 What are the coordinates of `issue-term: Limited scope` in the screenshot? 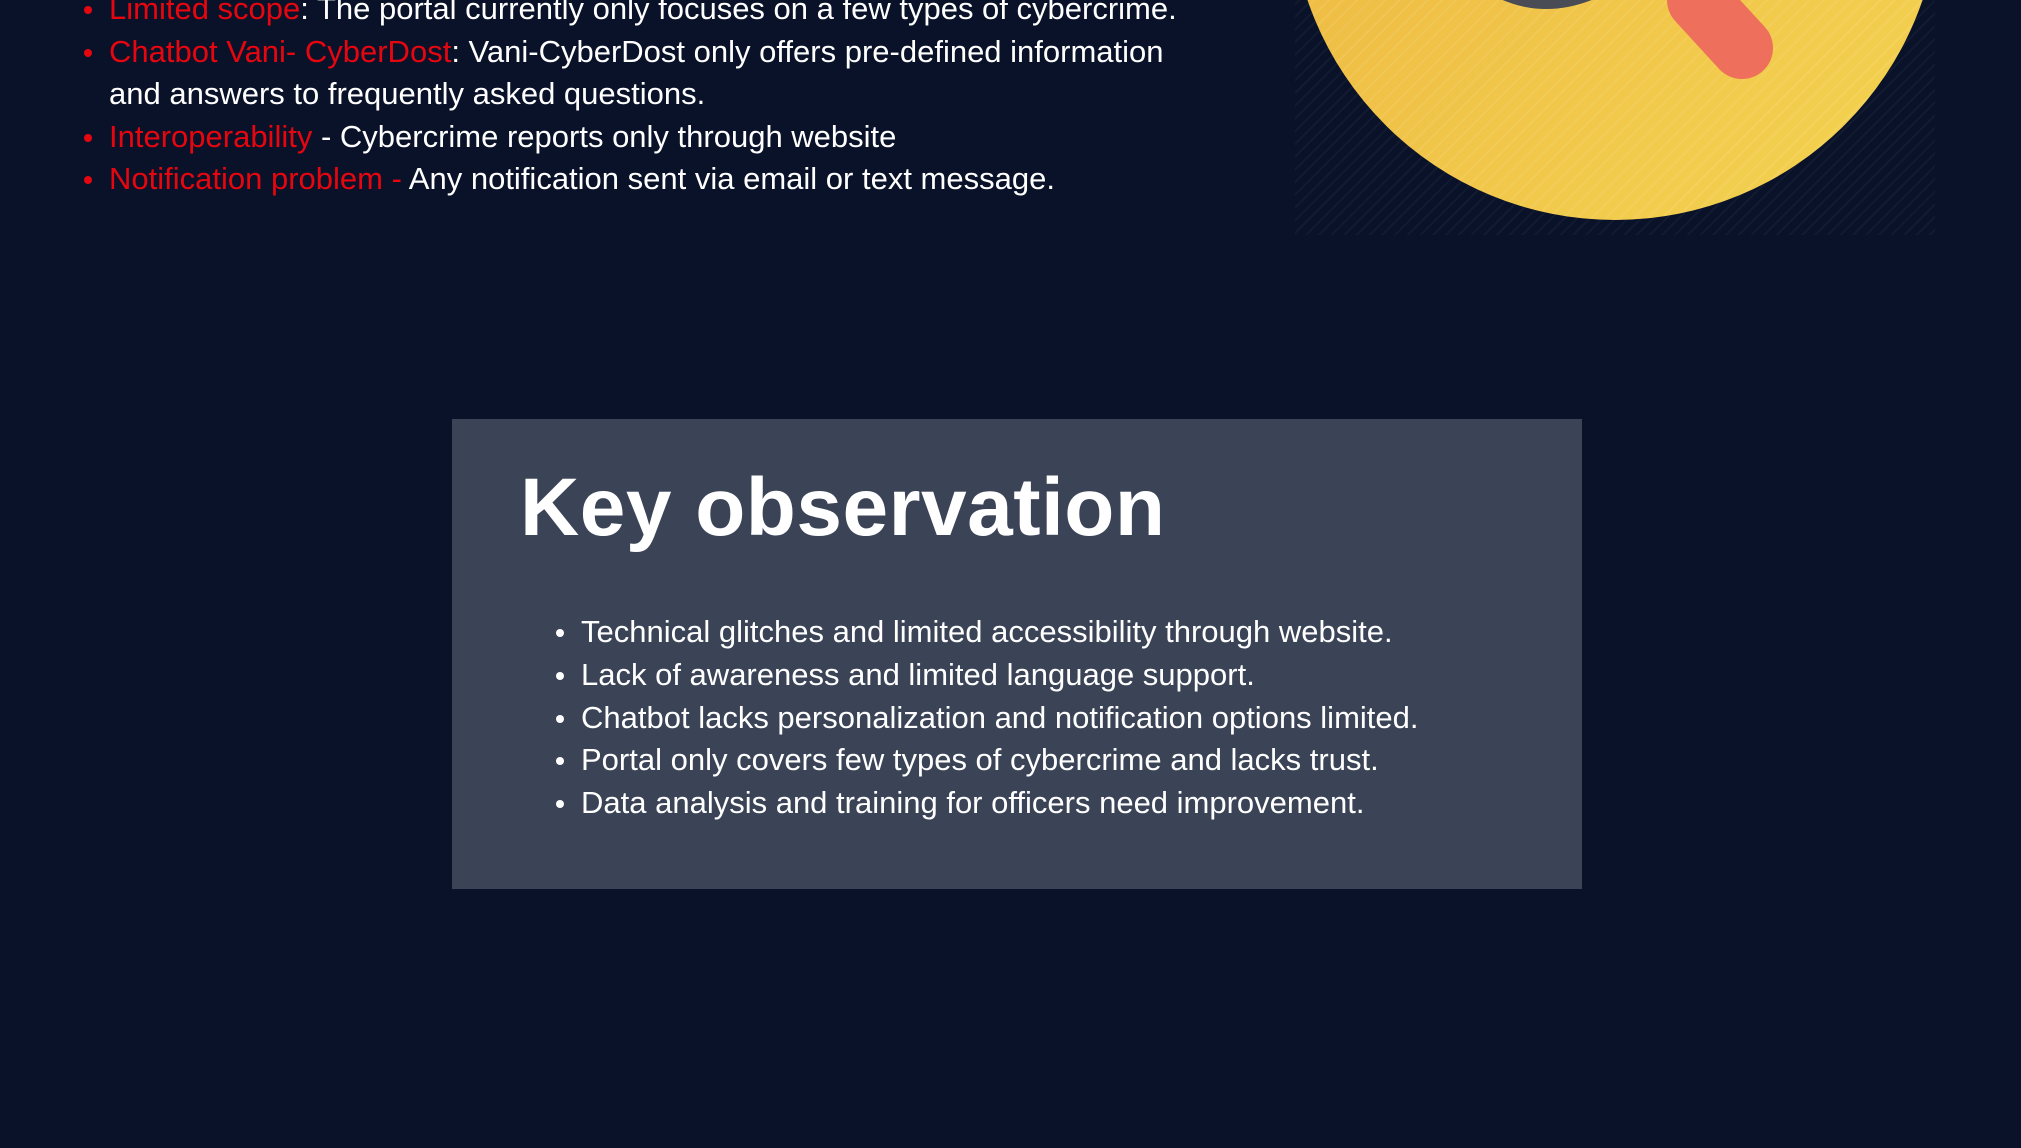 It's located at (205, 13).